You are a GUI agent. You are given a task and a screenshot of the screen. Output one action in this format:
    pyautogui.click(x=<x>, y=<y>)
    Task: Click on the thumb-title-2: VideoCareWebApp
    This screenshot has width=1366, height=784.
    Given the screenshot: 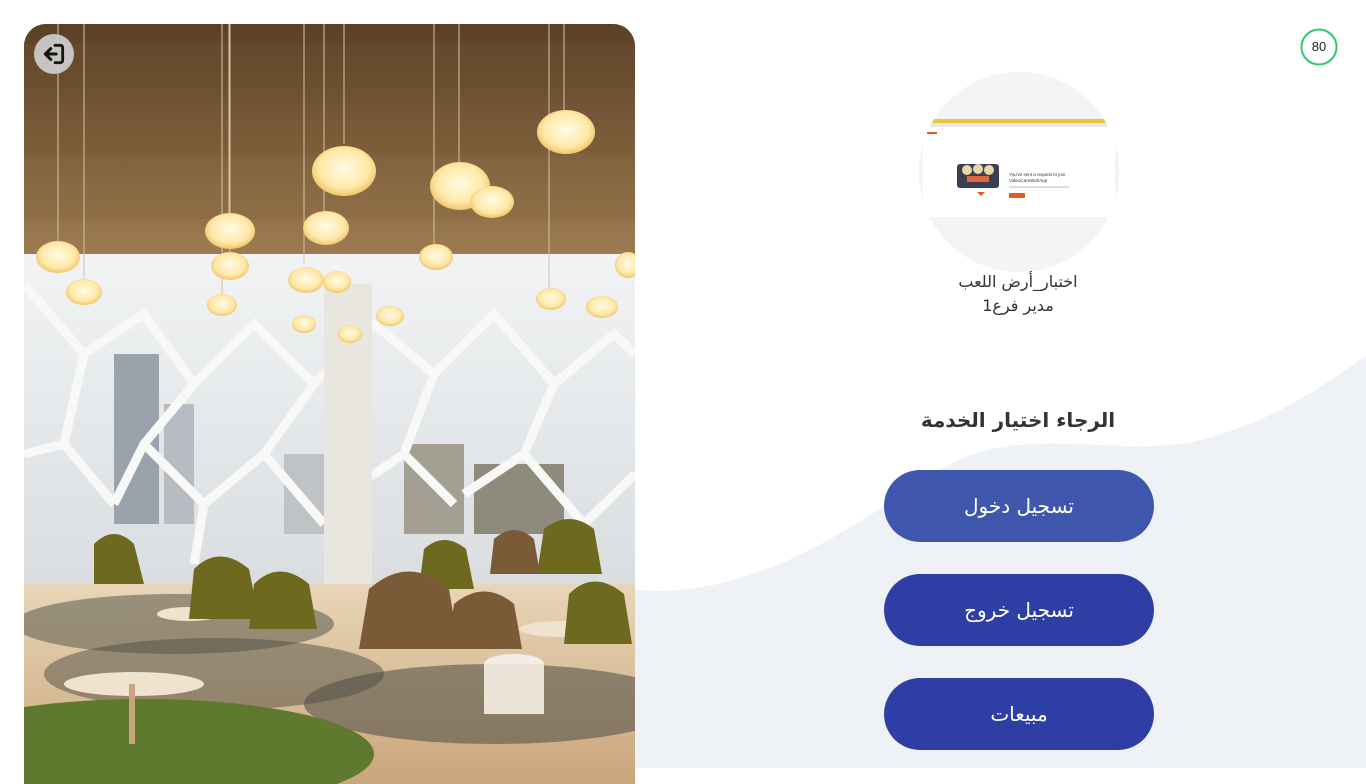 What is the action you would take?
    pyautogui.click(x=1028, y=180)
    